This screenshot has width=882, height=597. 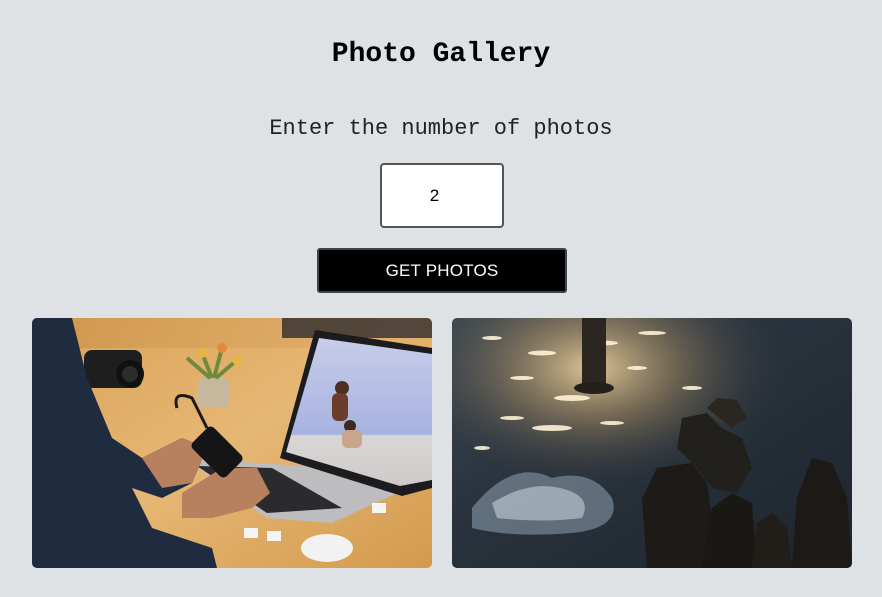 I want to click on page-title: Photo Gallery, so click(x=441, y=54).